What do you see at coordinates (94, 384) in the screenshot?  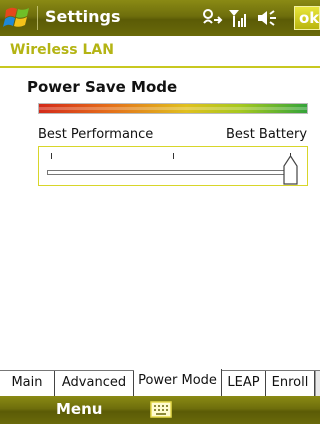 I see `tab-advanced: Advanced` at bounding box center [94, 384].